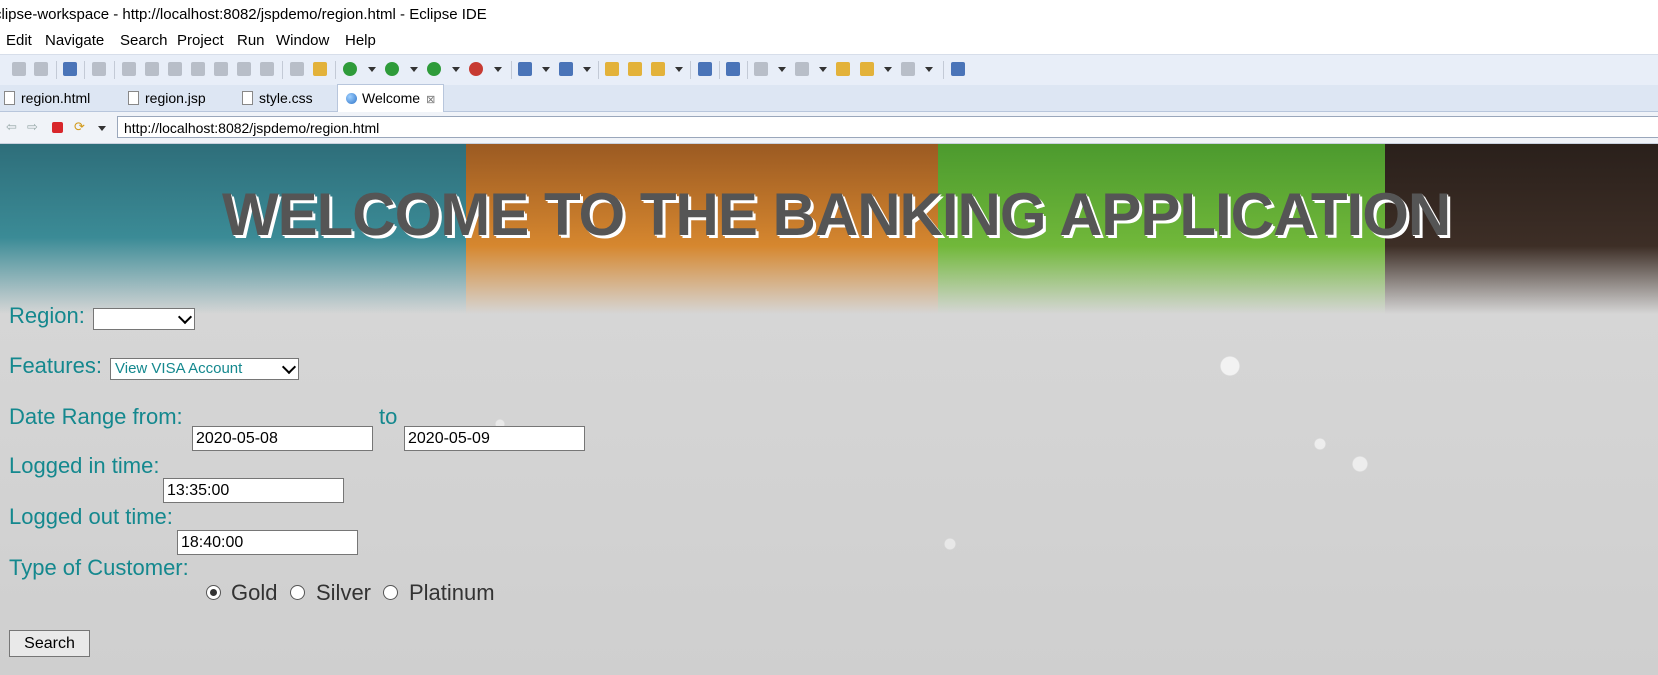 This screenshot has height=675, width=1658. Describe the element at coordinates (84, 465) in the screenshot. I see `logged-in-label: Logged in time:` at that location.